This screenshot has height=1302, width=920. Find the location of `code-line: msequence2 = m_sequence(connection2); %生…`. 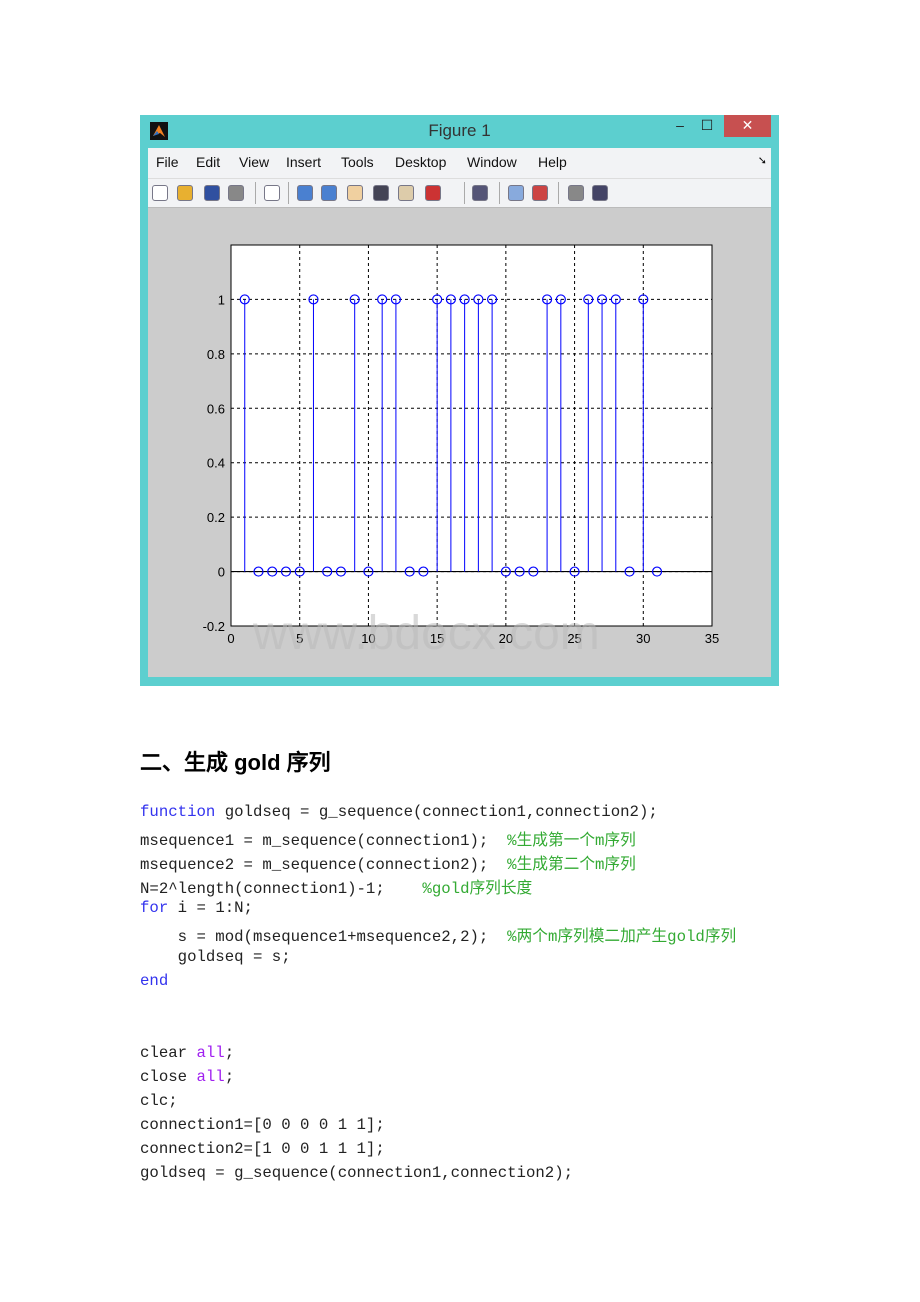

code-line: msequence2 = m_sequence(connection2); %生… is located at coordinates (438, 863).